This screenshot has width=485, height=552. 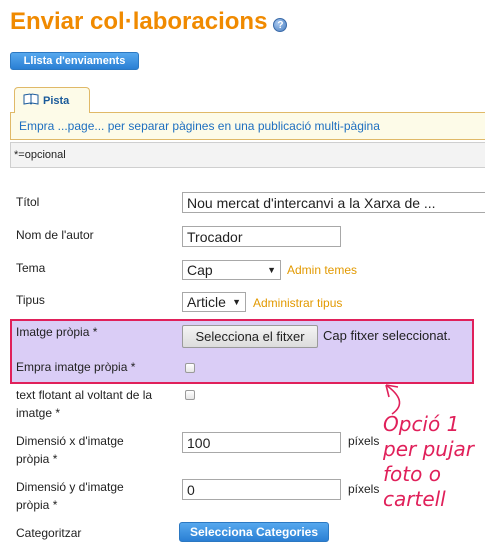 What do you see at coordinates (70, 487) in the screenshot?
I see `dim-y-label-line1: Dimensió y d'imatge` at bounding box center [70, 487].